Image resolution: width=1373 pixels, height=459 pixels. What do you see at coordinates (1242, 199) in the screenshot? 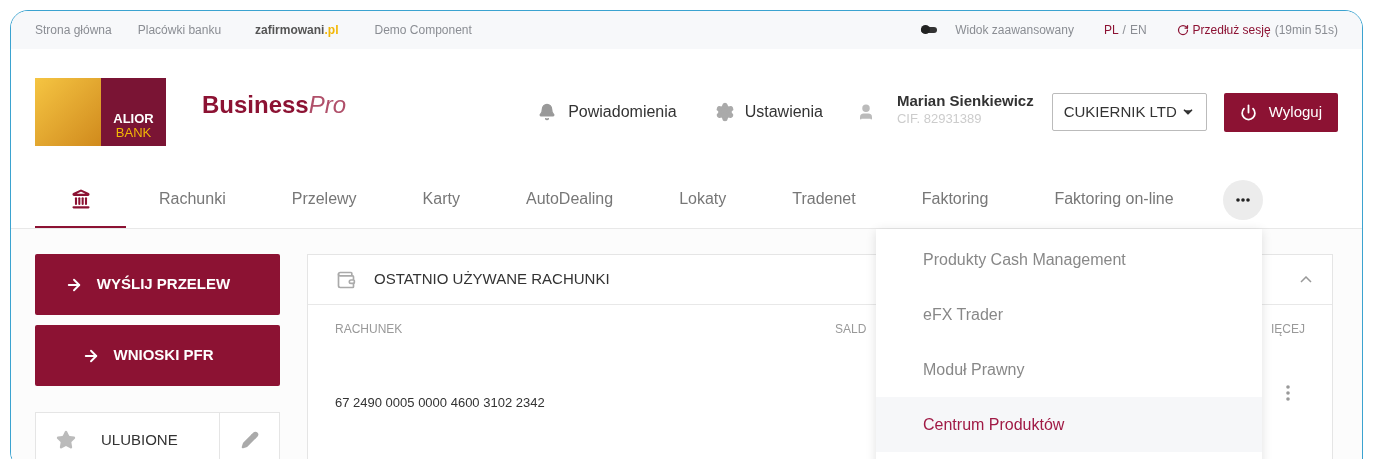
I see `more-icon` at bounding box center [1242, 199].